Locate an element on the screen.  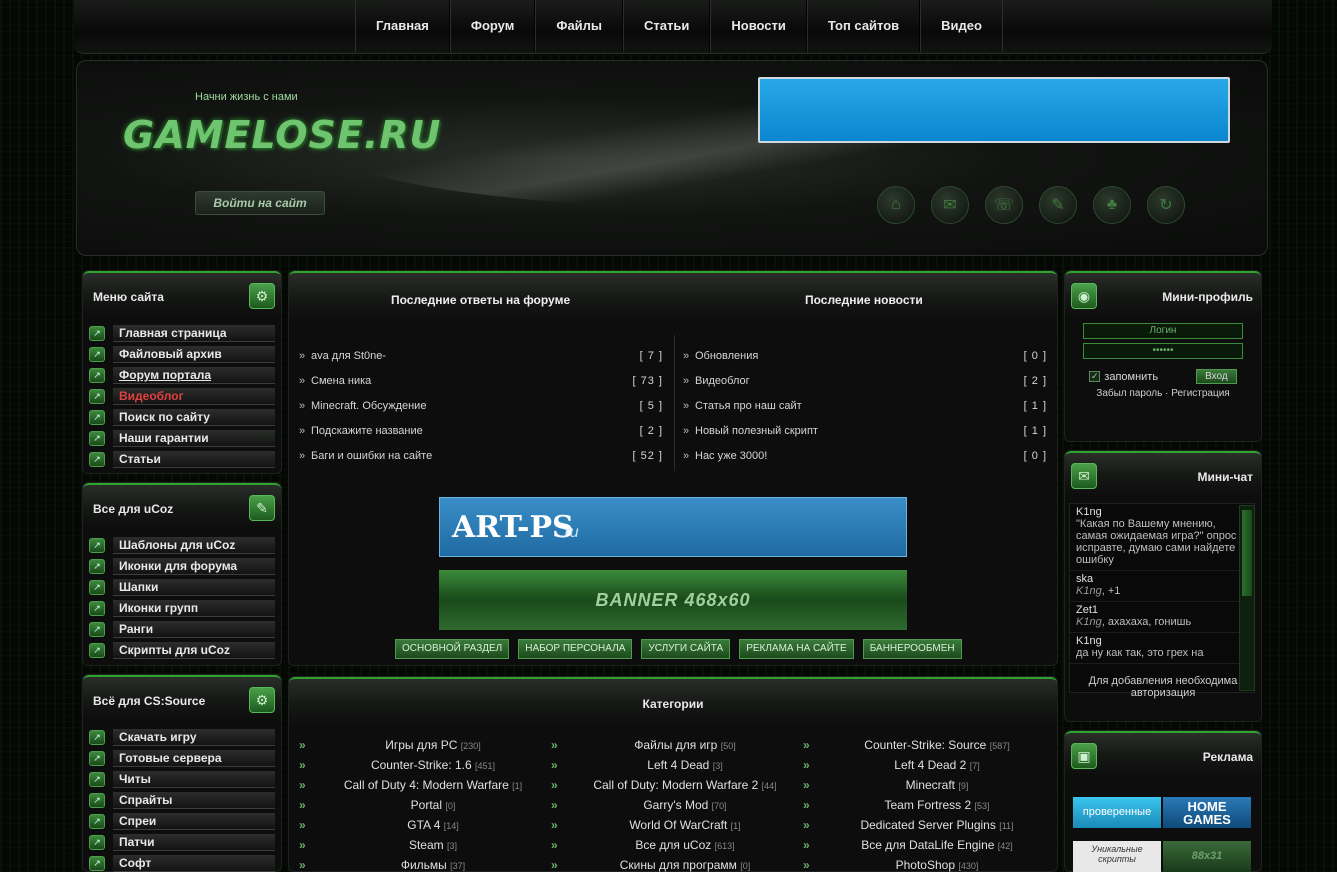
gamepad-icon: ♣ is located at coordinates (1112, 205).